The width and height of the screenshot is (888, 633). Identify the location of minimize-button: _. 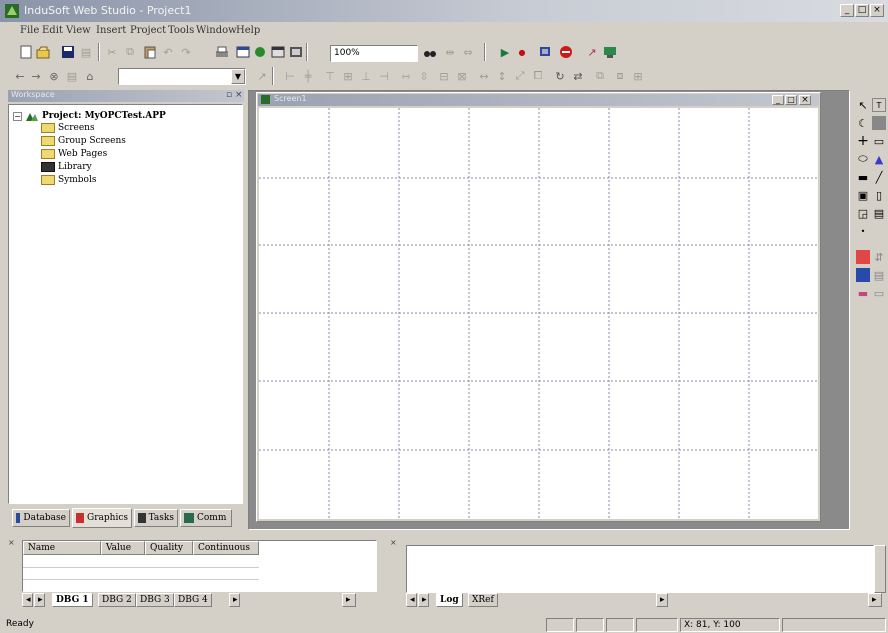
(847, 10).